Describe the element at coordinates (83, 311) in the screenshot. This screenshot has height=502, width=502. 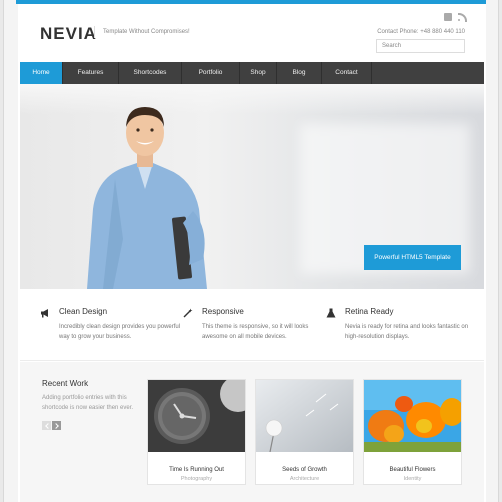
I see `feature-title: Clean Design` at that location.